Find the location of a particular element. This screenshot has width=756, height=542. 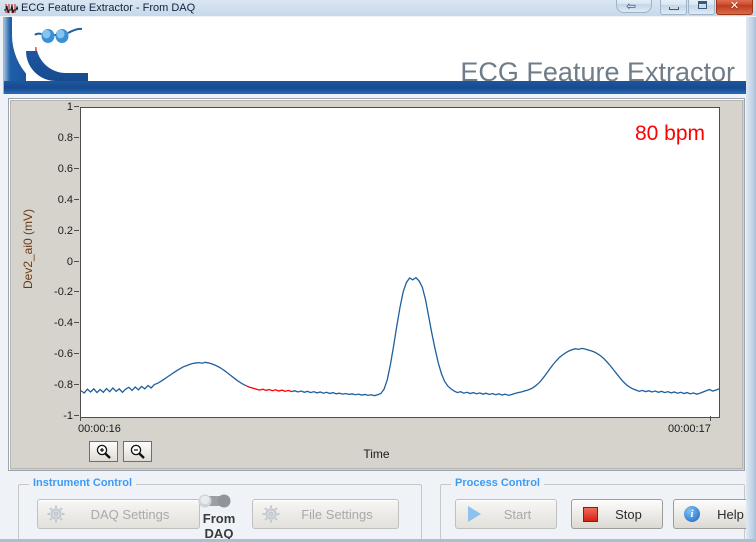

y-axis-tick: -0.8 is located at coordinates (56, 385).